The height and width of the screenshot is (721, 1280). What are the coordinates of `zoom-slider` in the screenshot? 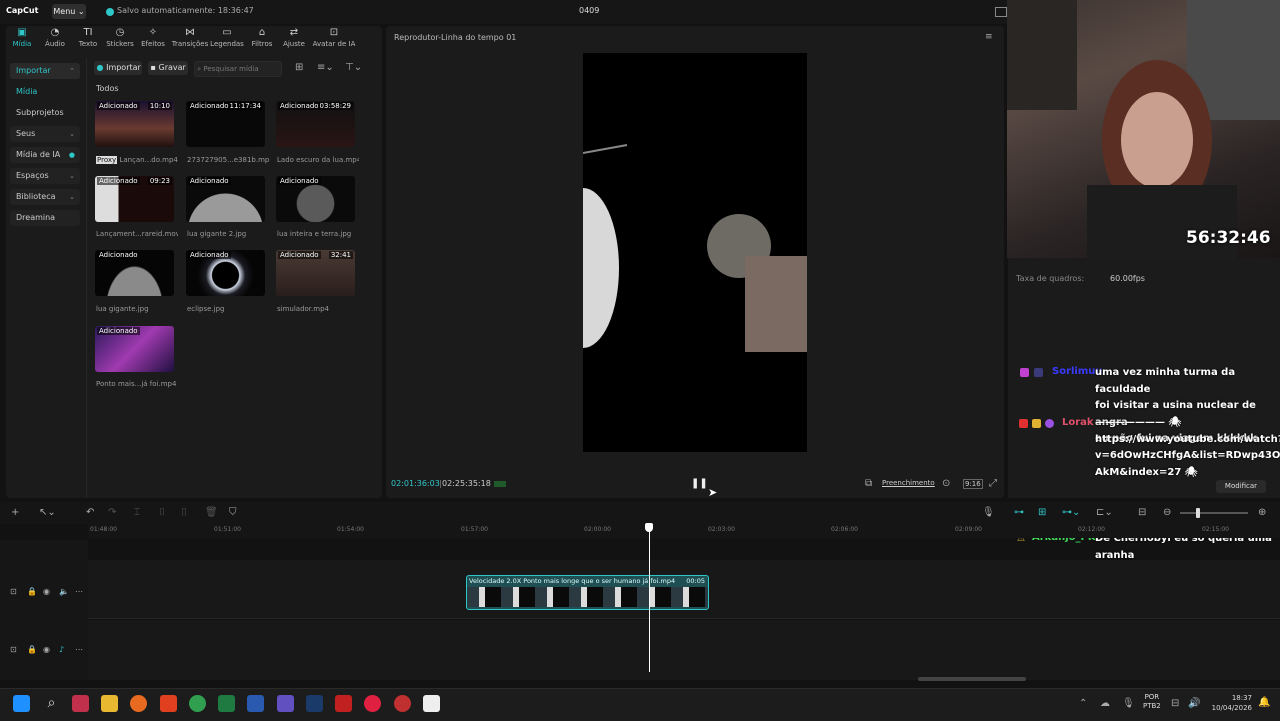 It's located at (1214, 513).